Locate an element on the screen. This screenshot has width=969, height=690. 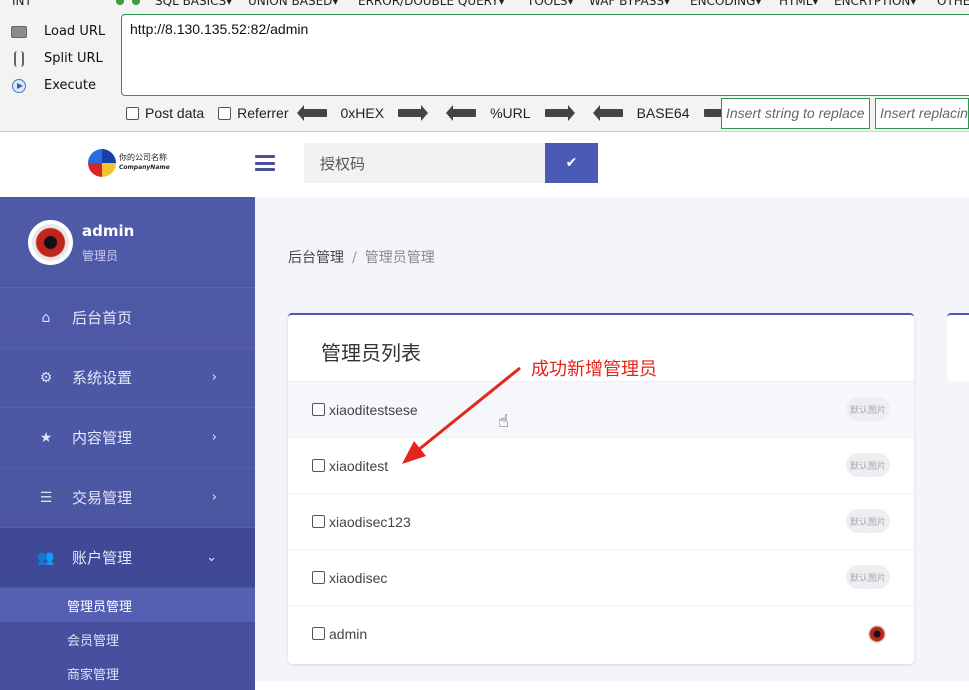
check-icon: ✔ is located at coordinates (571, 163).